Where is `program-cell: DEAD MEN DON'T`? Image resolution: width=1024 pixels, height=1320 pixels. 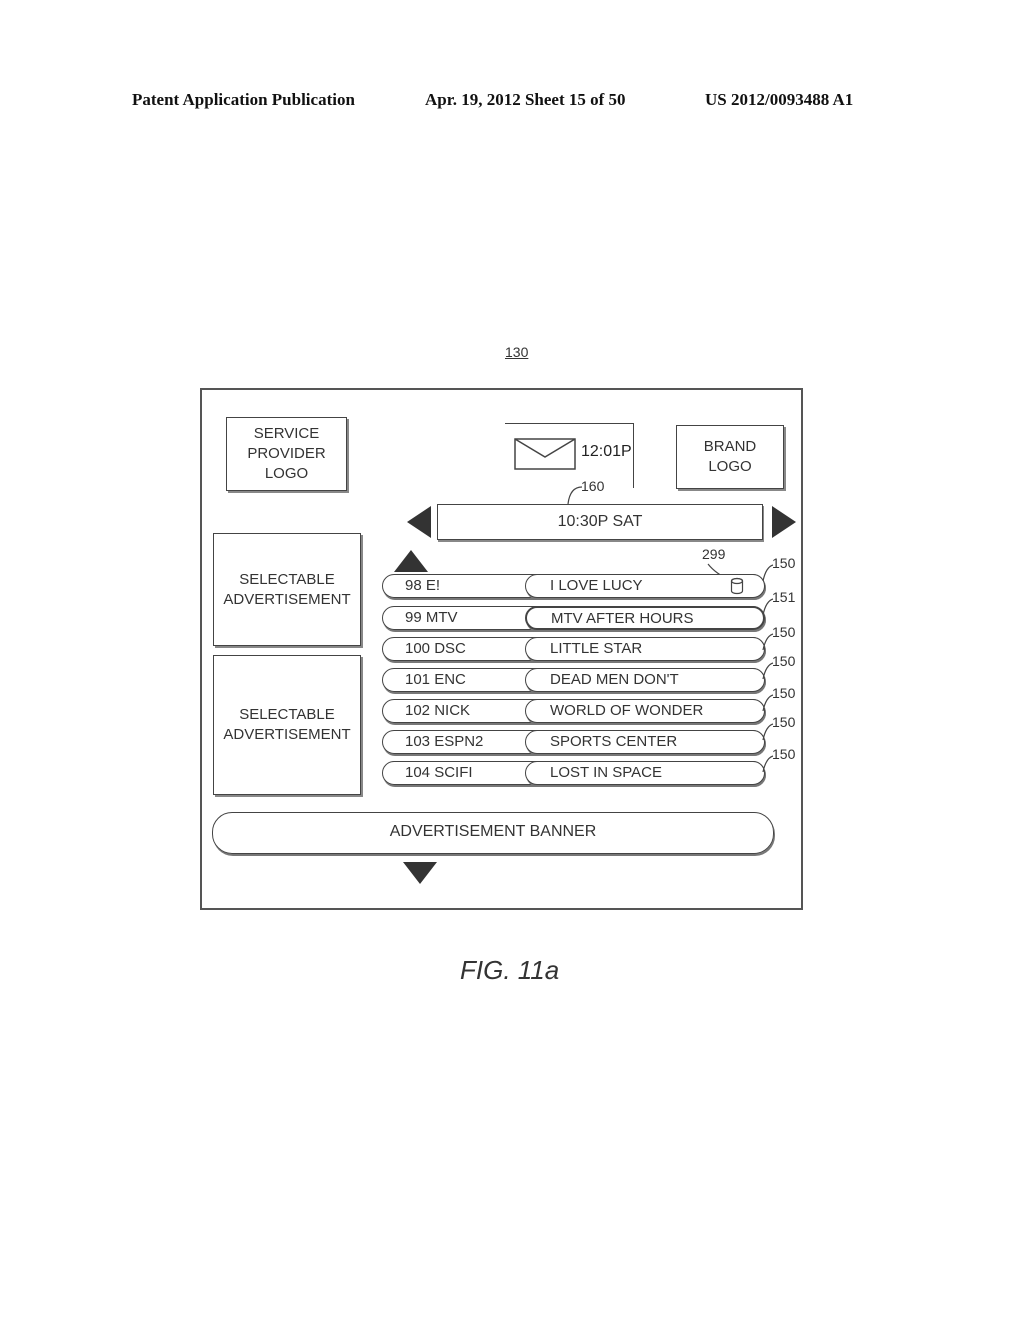
program-cell: DEAD MEN DON'T is located at coordinates (645, 680).